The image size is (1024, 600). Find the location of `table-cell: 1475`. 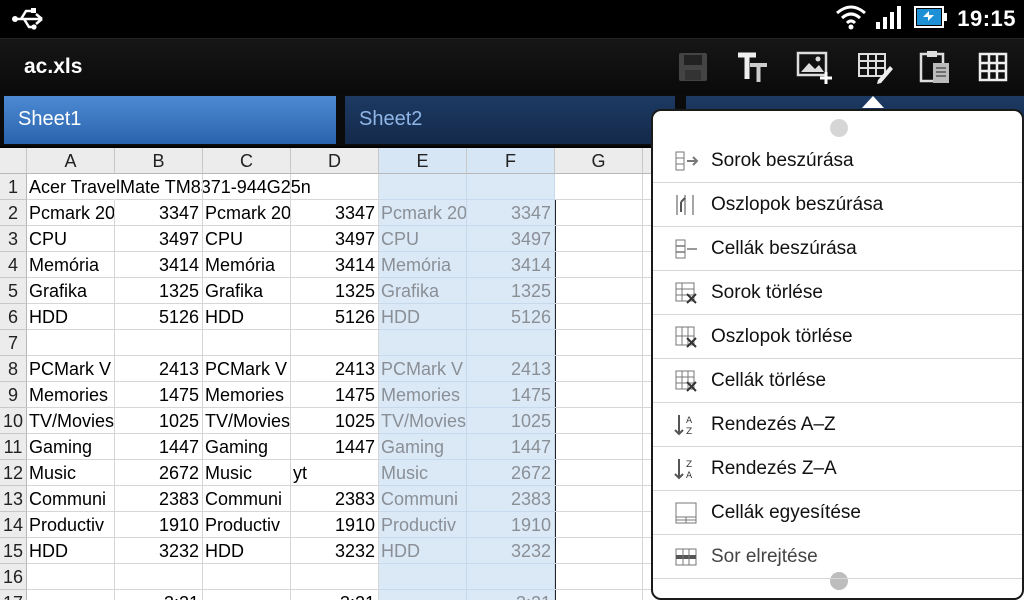

table-cell: 1475 is located at coordinates (511, 395).